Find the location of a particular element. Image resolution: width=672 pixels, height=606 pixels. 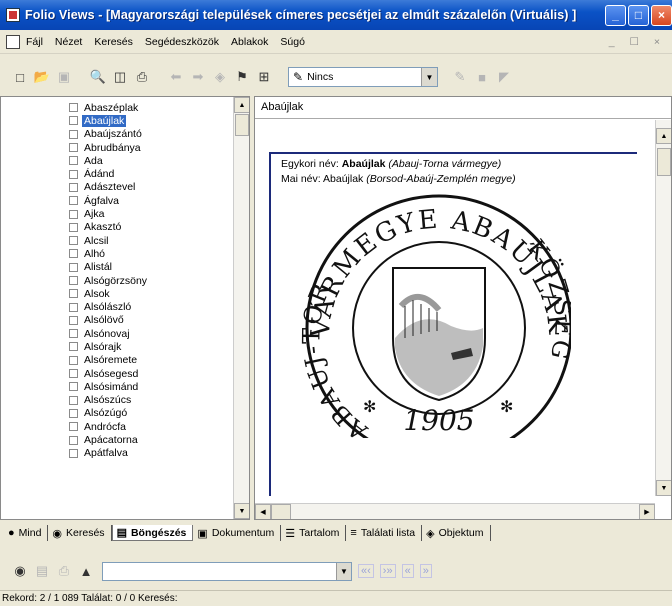

eraser-icon: ◤ is located at coordinates (504, 77).